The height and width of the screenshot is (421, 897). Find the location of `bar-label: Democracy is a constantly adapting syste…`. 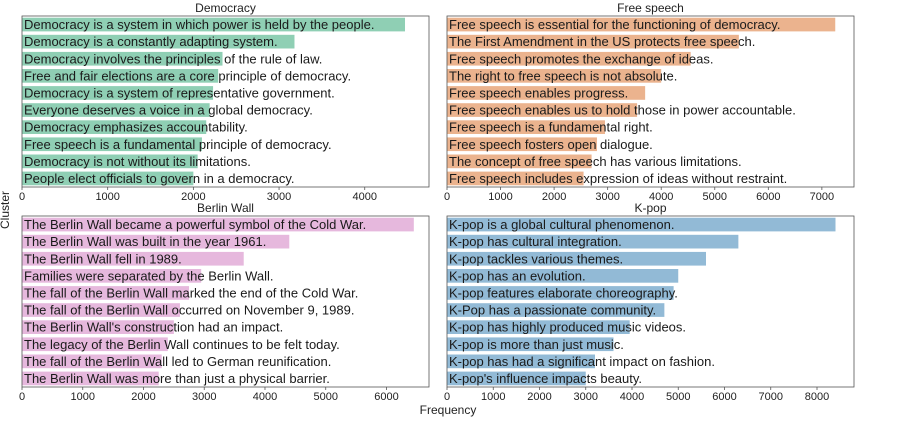

bar-label: Democracy is a constantly adapting syste… is located at coordinates (151, 41).